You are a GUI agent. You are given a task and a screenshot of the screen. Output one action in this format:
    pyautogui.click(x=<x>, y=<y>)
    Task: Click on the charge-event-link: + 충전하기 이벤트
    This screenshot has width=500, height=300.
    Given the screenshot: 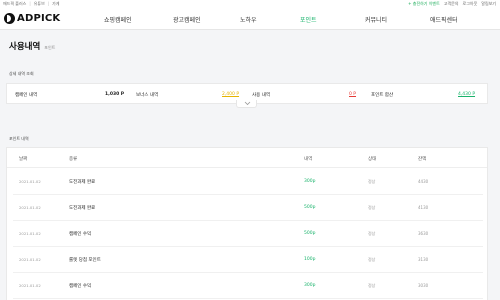 What is the action you would take?
    pyautogui.click(x=424, y=4)
    